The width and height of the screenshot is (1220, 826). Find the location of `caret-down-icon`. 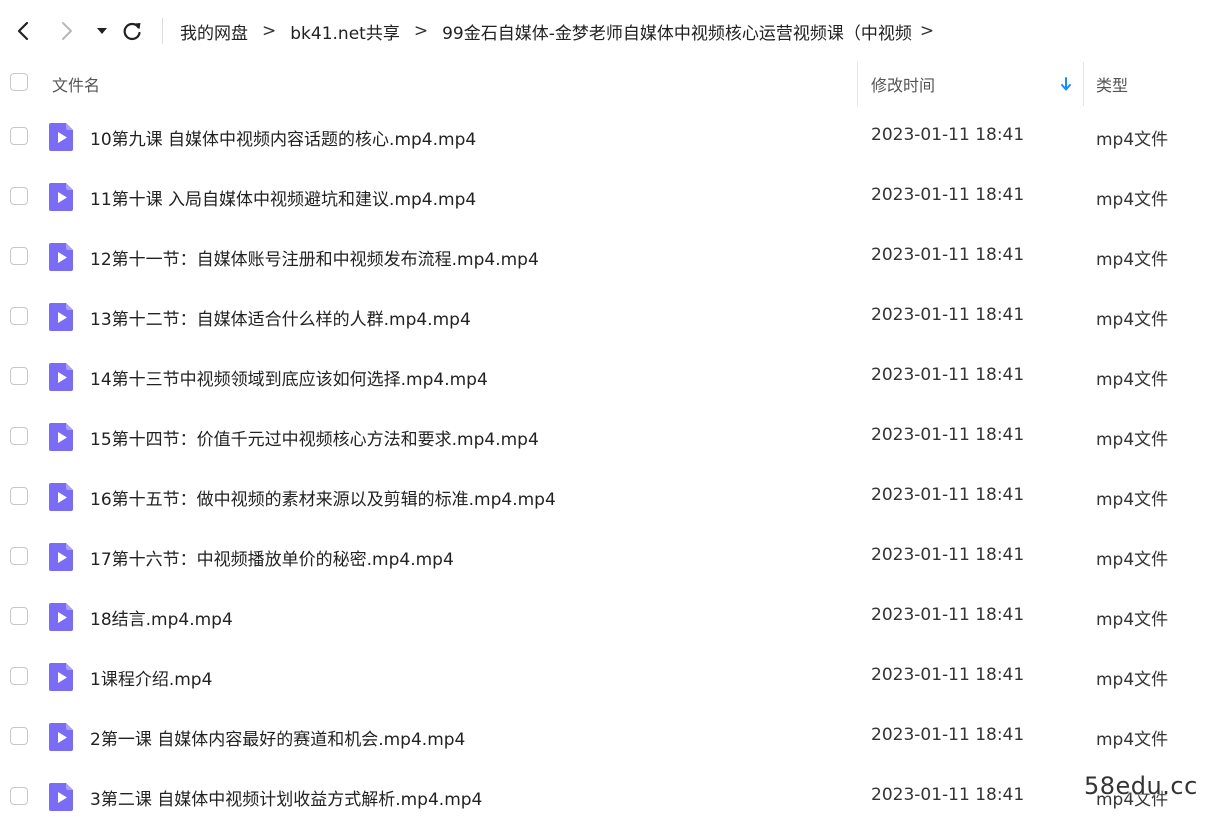

caret-down-icon is located at coordinates (102, 31).